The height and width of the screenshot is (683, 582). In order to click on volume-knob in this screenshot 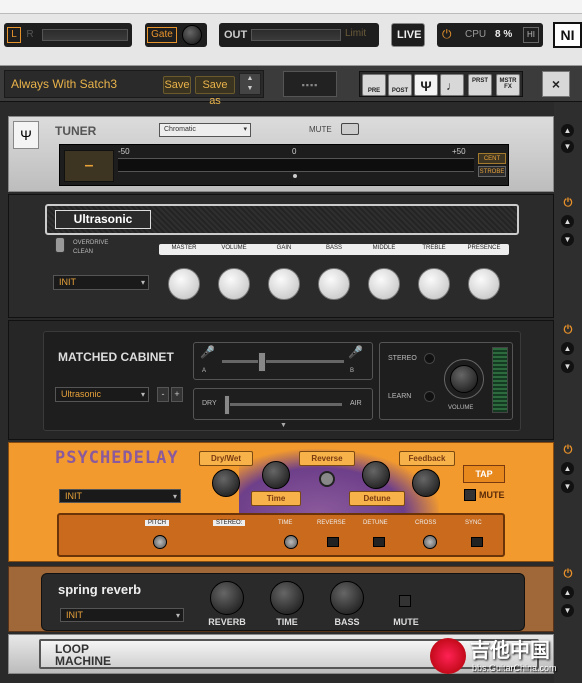, I will do `click(234, 284)`.